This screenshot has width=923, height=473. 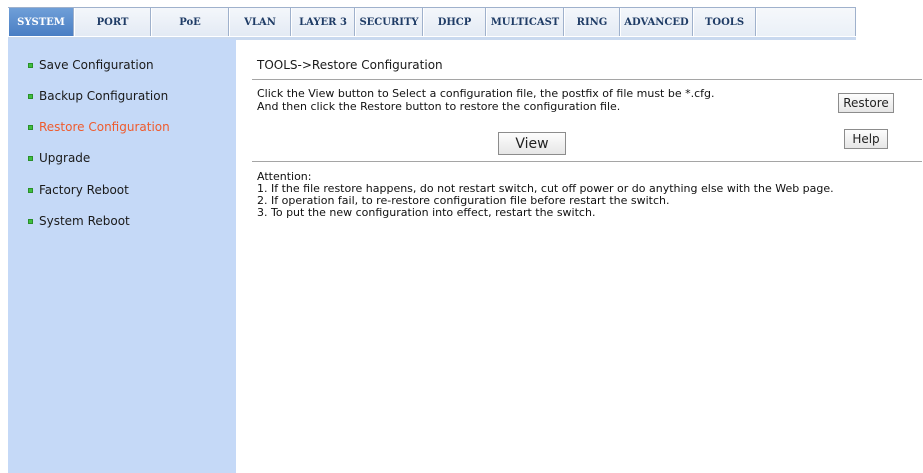 What do you see at coordinates (65, 158) in the screenshot?
I see `sidebar-item-label: Upgrade` at bounding box center [65, 158].